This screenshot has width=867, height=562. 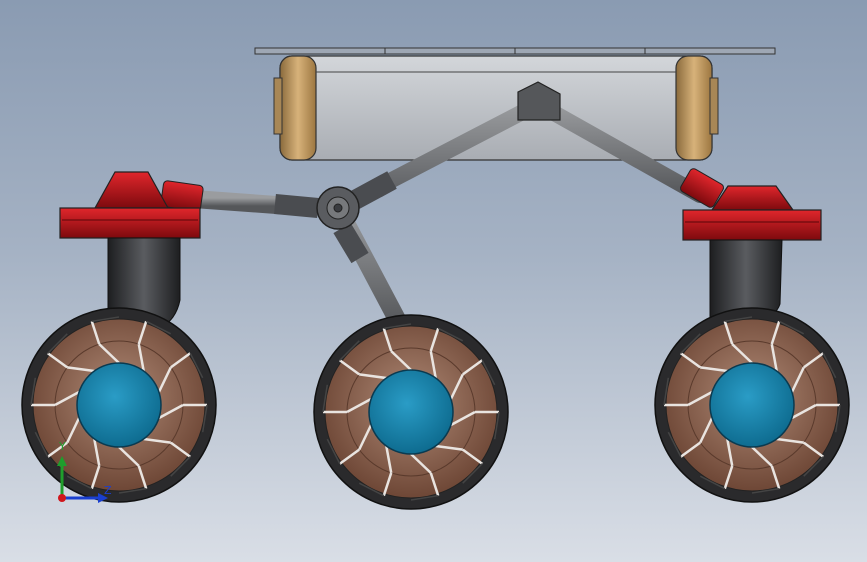 I want to click on middle-wheel-hub, so click(x=411, y=412).